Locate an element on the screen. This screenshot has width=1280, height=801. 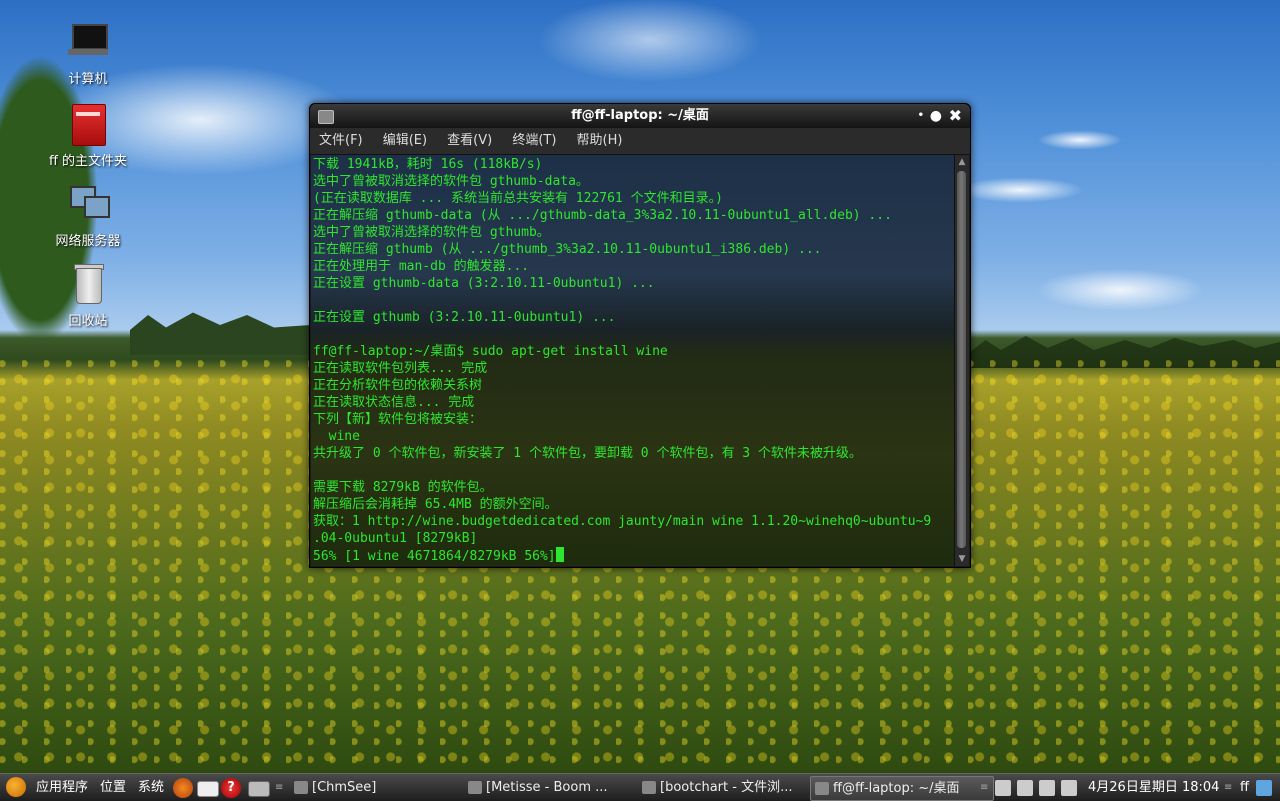
network-icon is located at coordinates (88, 204).